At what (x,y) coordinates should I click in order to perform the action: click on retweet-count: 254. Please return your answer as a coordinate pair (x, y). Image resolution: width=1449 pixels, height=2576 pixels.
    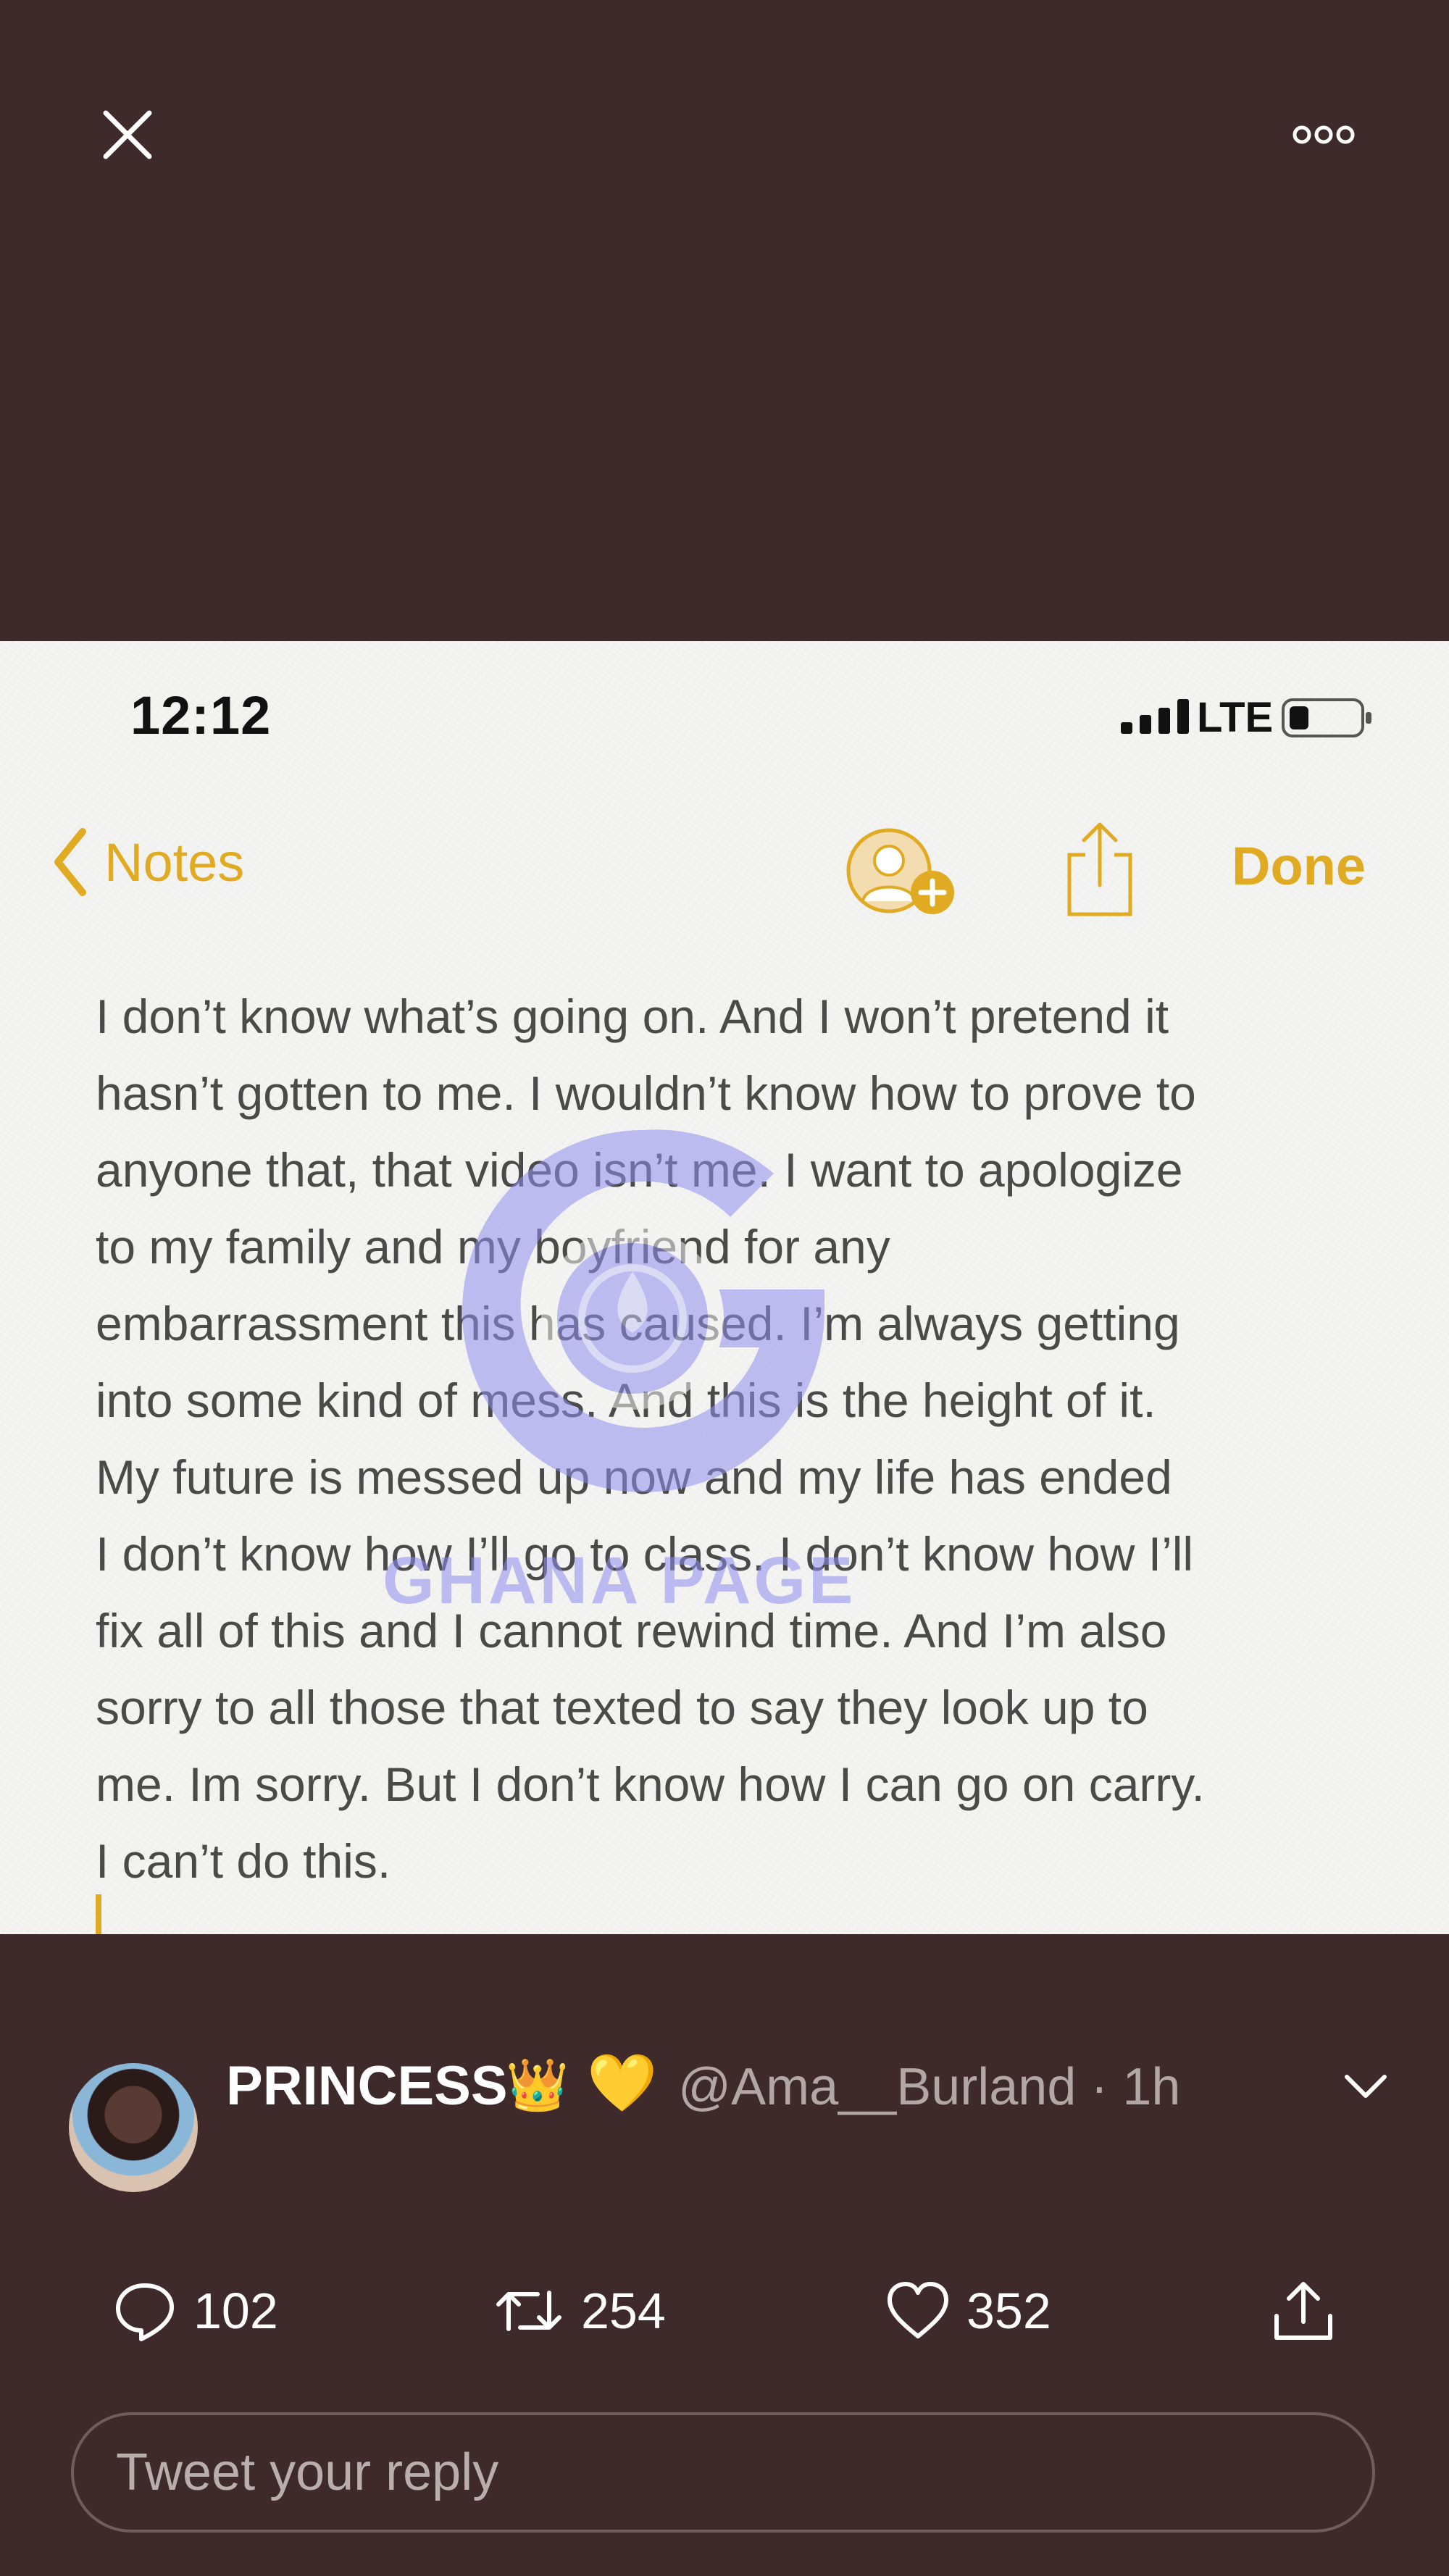
    Looking at the image, I should click on (624, 2311).